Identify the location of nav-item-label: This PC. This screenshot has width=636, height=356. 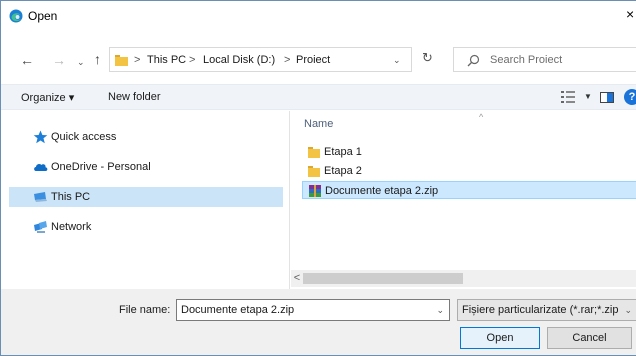
(71, 197).